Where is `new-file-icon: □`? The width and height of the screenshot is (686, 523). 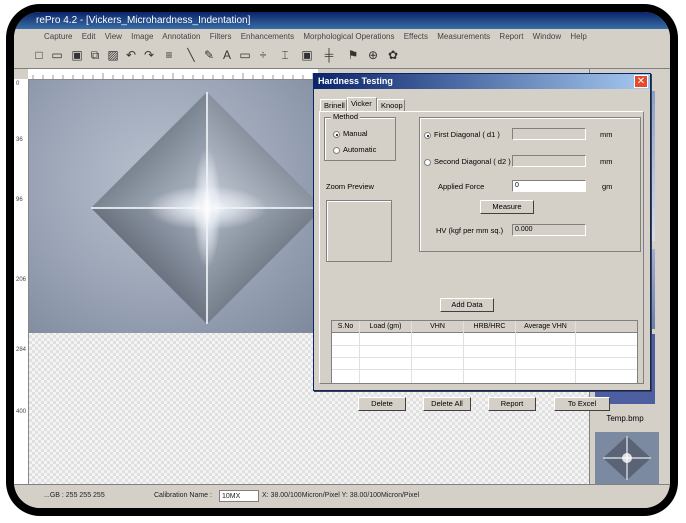 new-file-icon: □ is located at coordinates (39, 55).